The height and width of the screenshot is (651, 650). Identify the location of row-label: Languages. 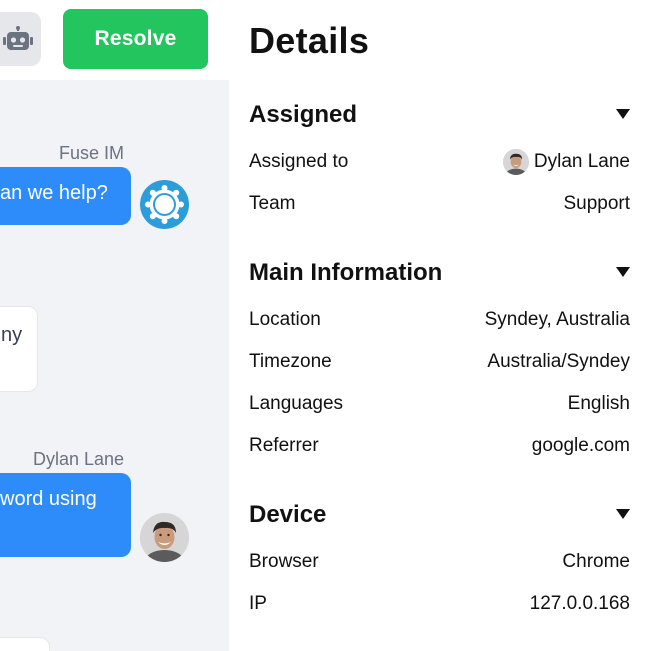
(296, 403).